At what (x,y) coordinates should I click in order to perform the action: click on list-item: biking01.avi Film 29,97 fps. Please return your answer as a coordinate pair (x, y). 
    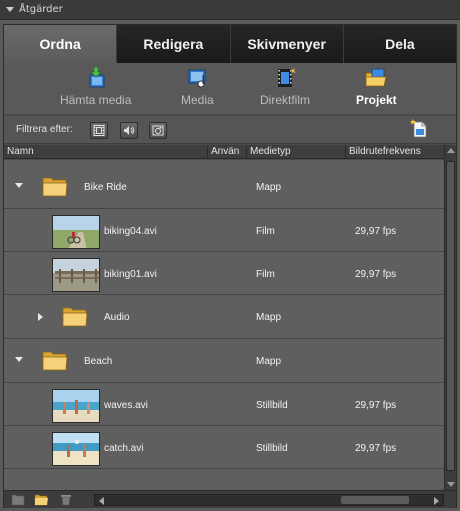
    Looking at the image, I should click on (224, 274).